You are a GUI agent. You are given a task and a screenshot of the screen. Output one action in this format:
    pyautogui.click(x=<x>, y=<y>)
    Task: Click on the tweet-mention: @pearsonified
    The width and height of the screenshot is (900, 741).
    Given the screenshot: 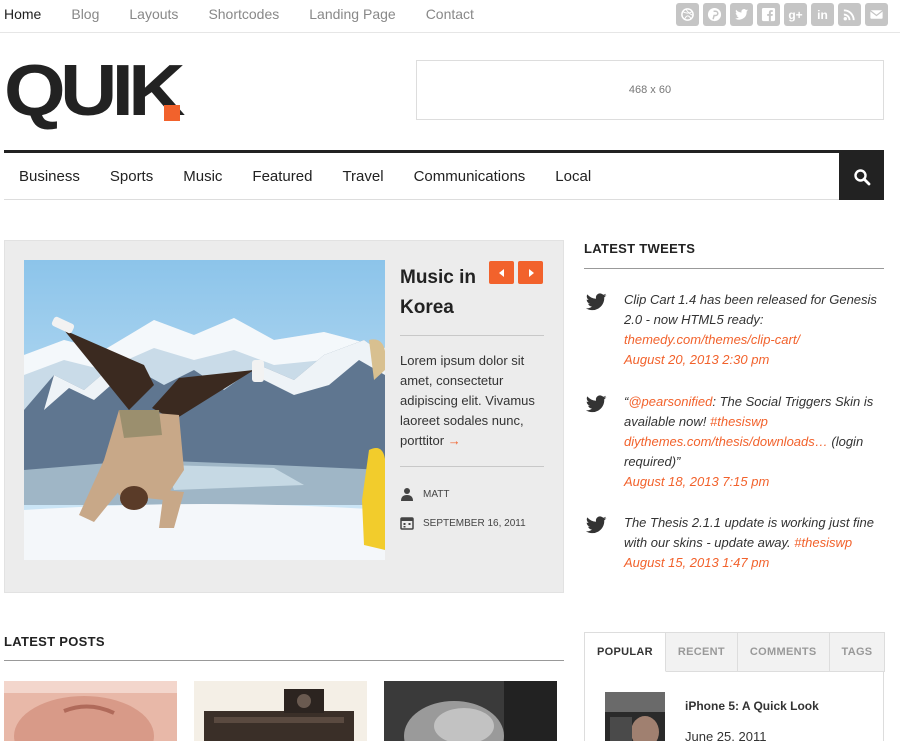 What is the action you would take?
    pyautogui.click(x=670, y=401)
    